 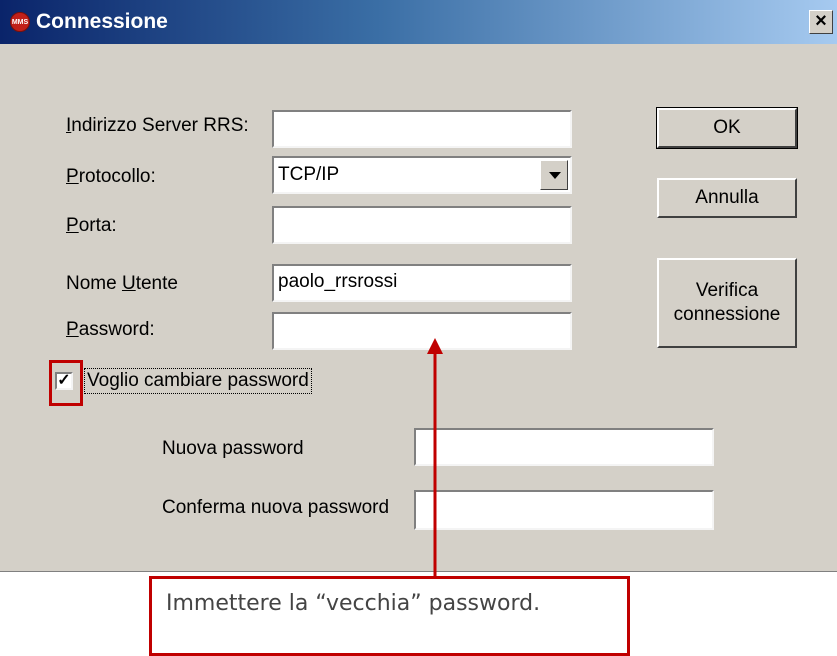 What do you see at coordinates (435, 346) in the screenshot?
I see `arrow-head` at bounding box center [435, 346].